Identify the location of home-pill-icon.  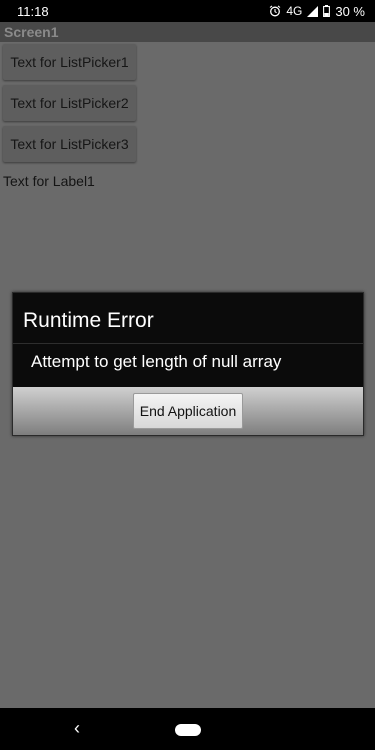
(188, 730).